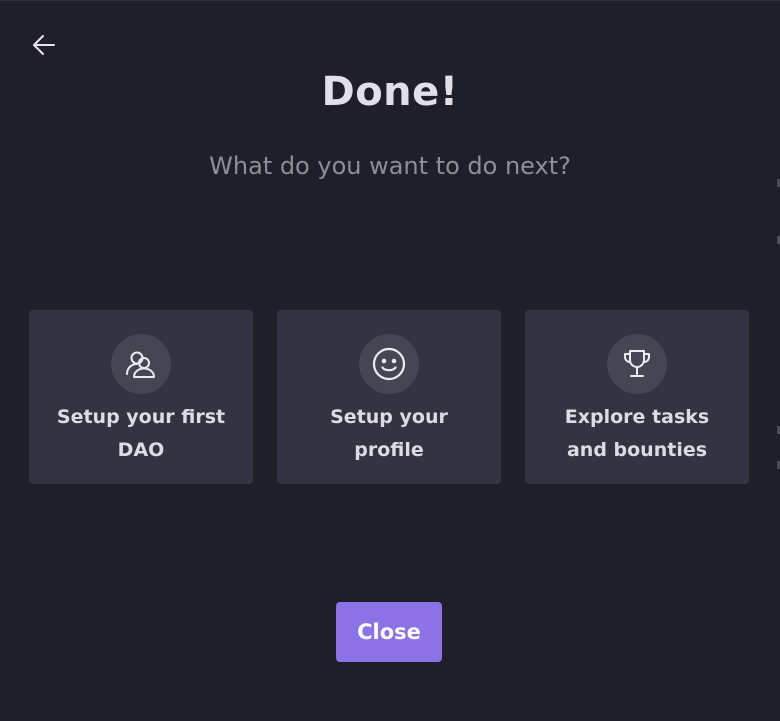 This screenshot has width=780, height=721. Describe the element at coordinates (389, 433) in the screenshot. I see `setup-profile-label: Setup your profile` at that location.